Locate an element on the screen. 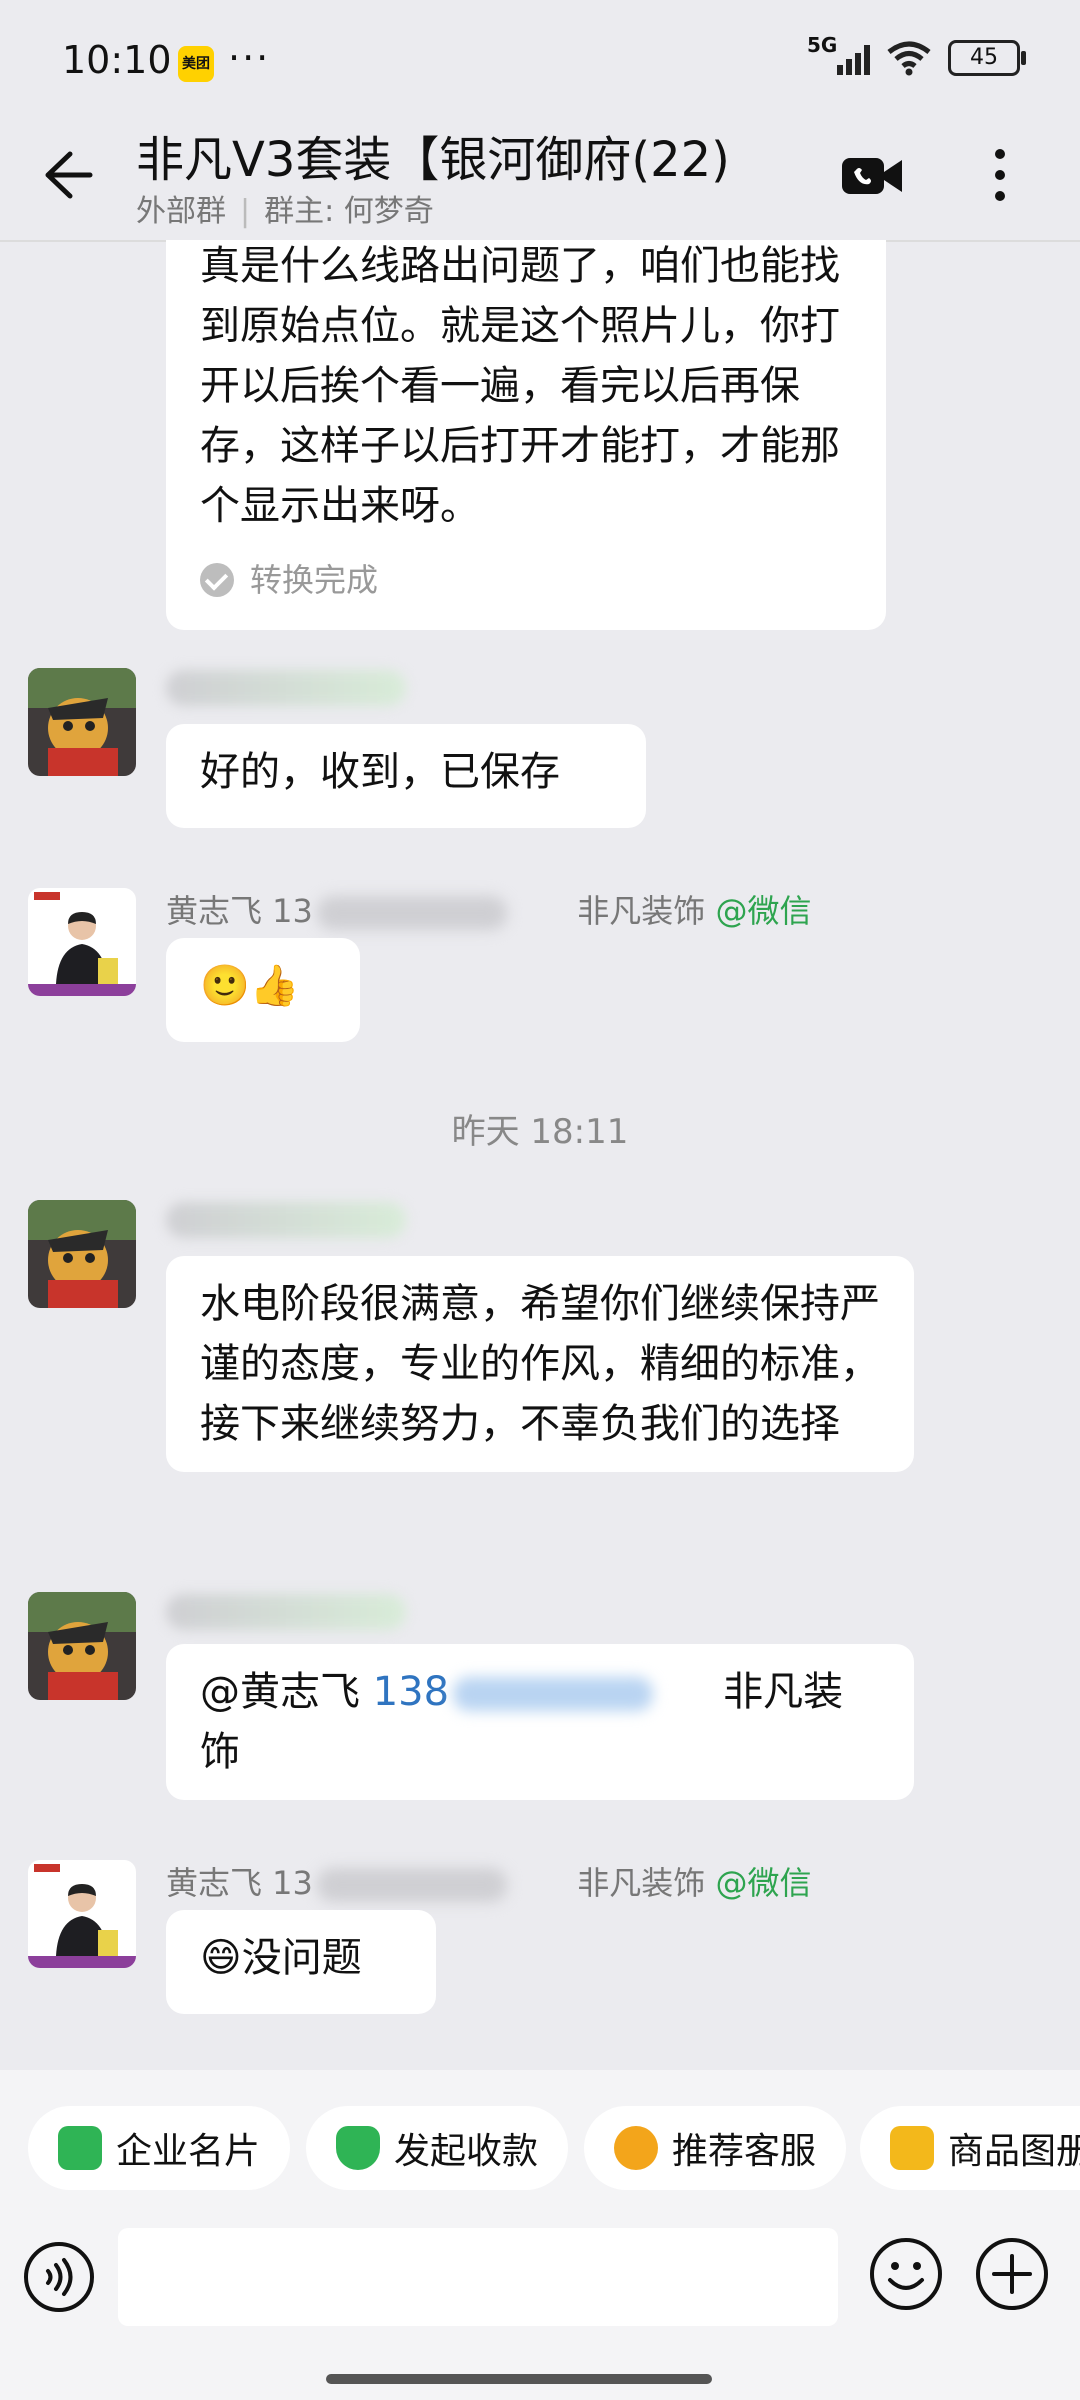 The height and width of the screenshot is (2400, 1080). message-bubble: 好的，收到，已保存 is located at coordinates (406, 776).